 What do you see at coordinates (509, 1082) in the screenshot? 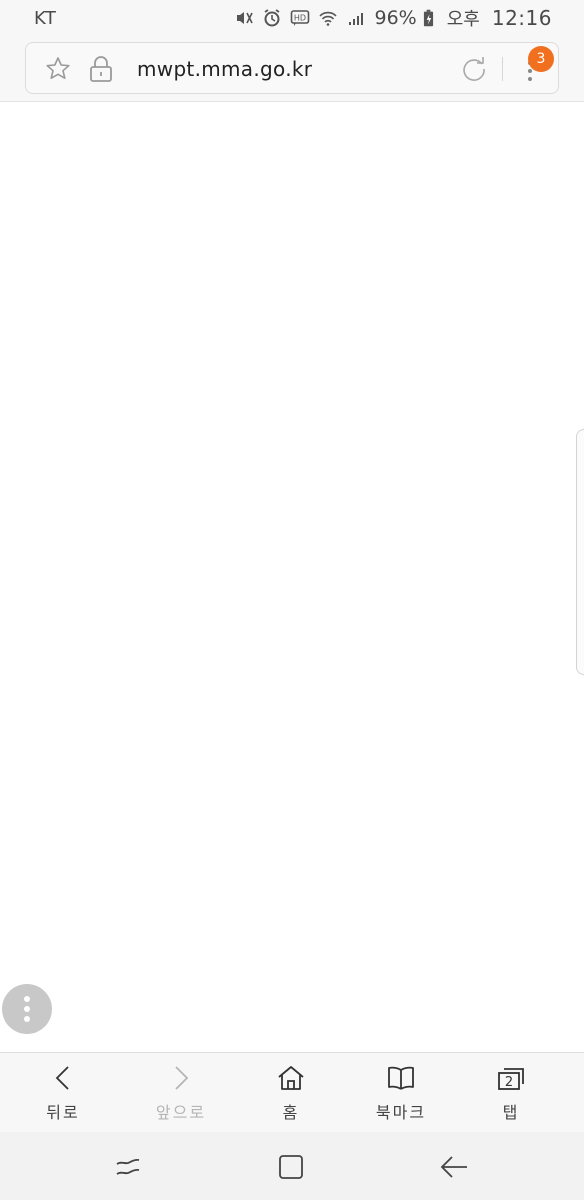
I see `tab-count: 2` at bounding box center [509, 1082].